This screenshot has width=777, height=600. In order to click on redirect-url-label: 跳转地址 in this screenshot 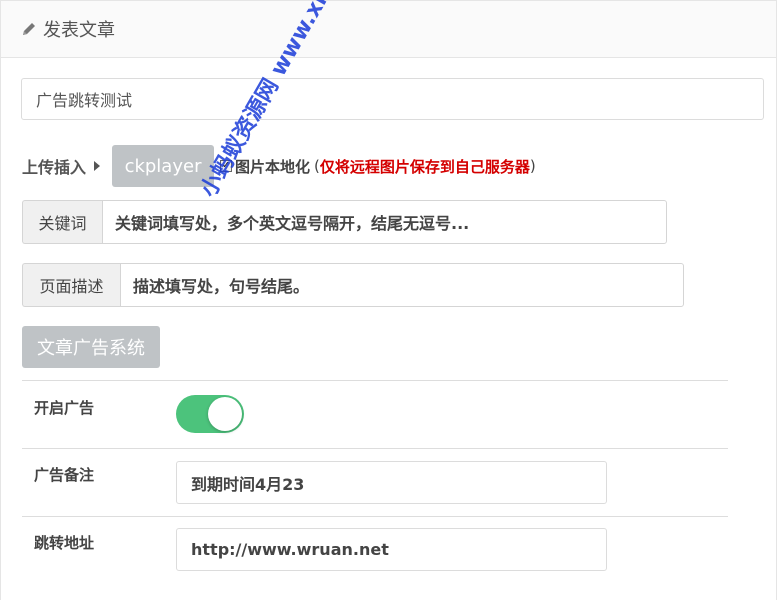, I will do `click(64, 543)`.